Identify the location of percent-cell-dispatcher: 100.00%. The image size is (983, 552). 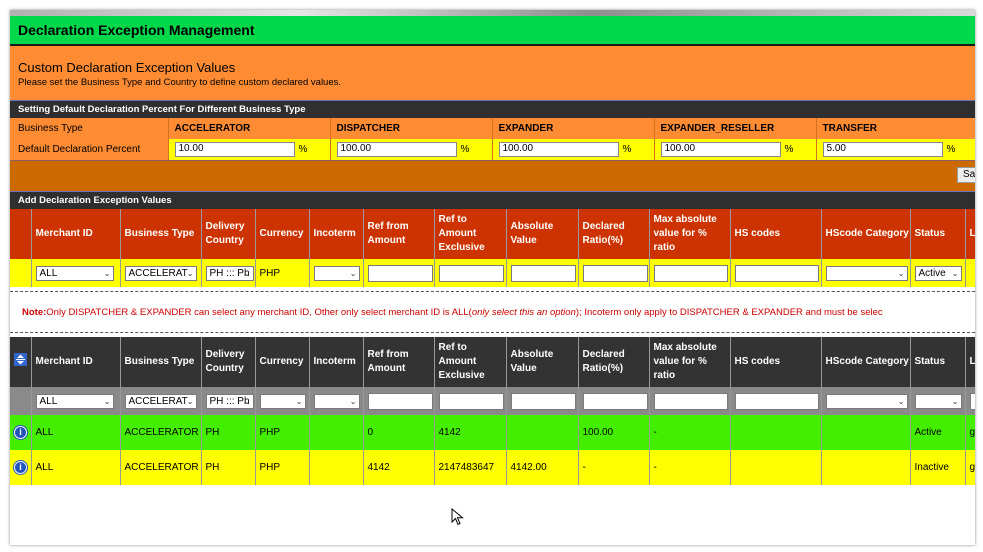
(410, 149).